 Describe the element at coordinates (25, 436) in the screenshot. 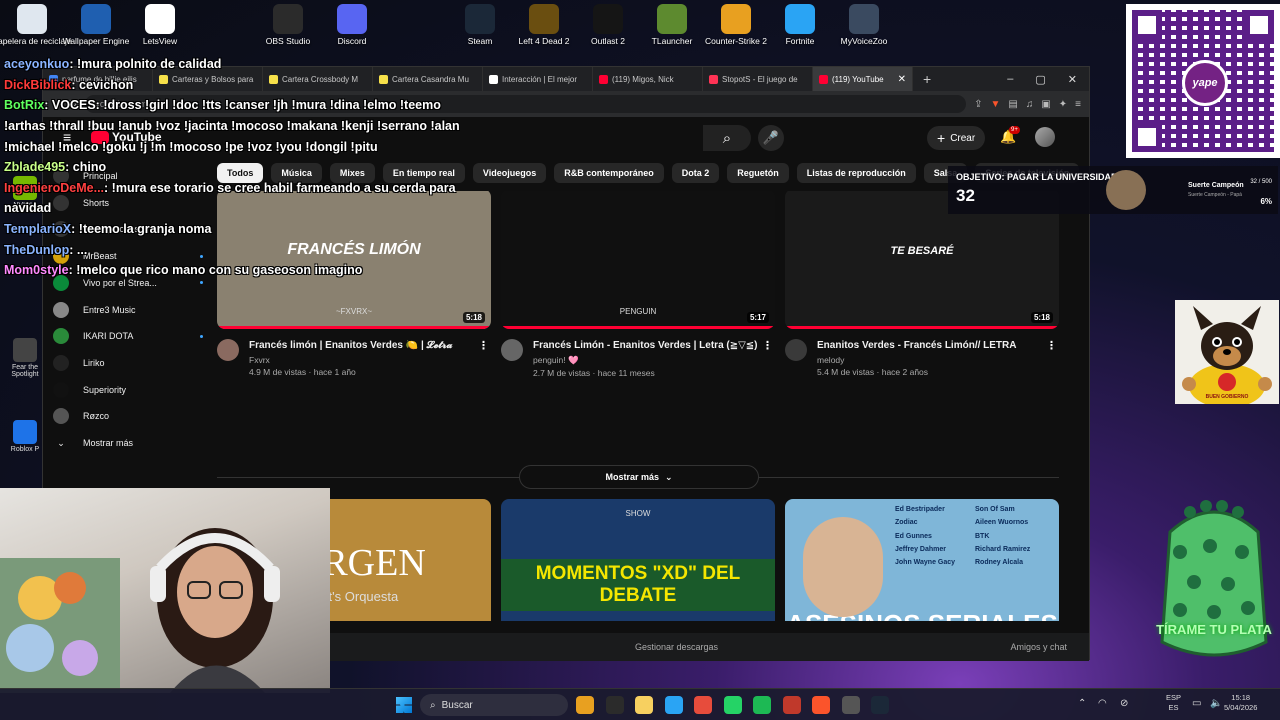

I see `desktop-shortcut: Roblox P` at that location.